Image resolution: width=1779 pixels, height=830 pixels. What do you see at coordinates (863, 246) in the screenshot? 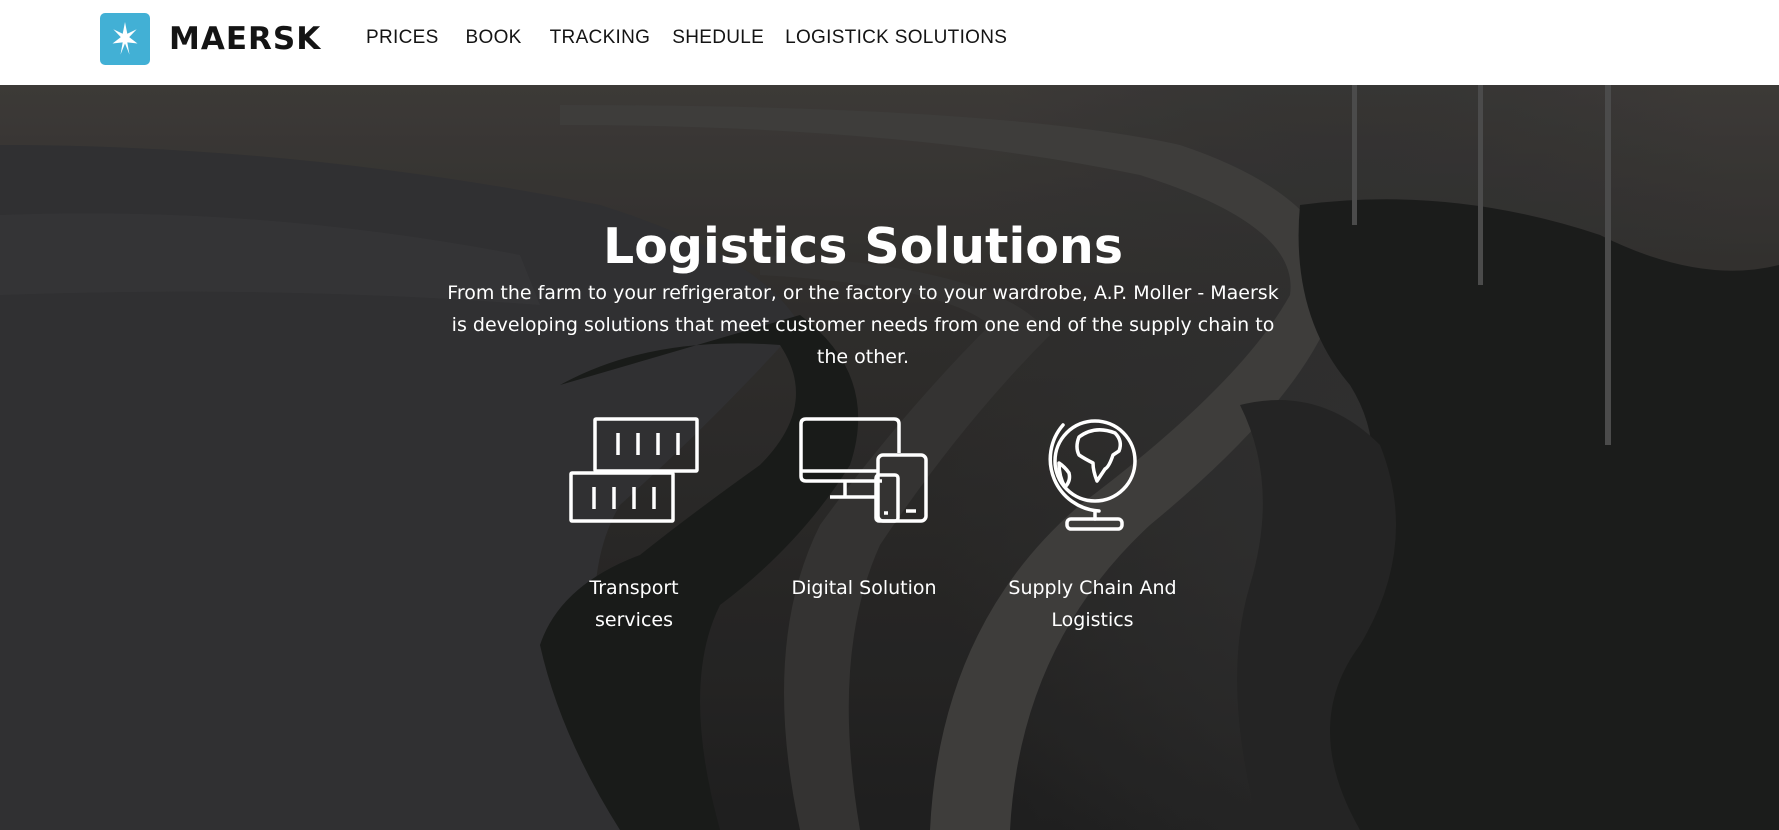
I see `hero-title: Logistics Solutions` at bounding box center [863, 246].